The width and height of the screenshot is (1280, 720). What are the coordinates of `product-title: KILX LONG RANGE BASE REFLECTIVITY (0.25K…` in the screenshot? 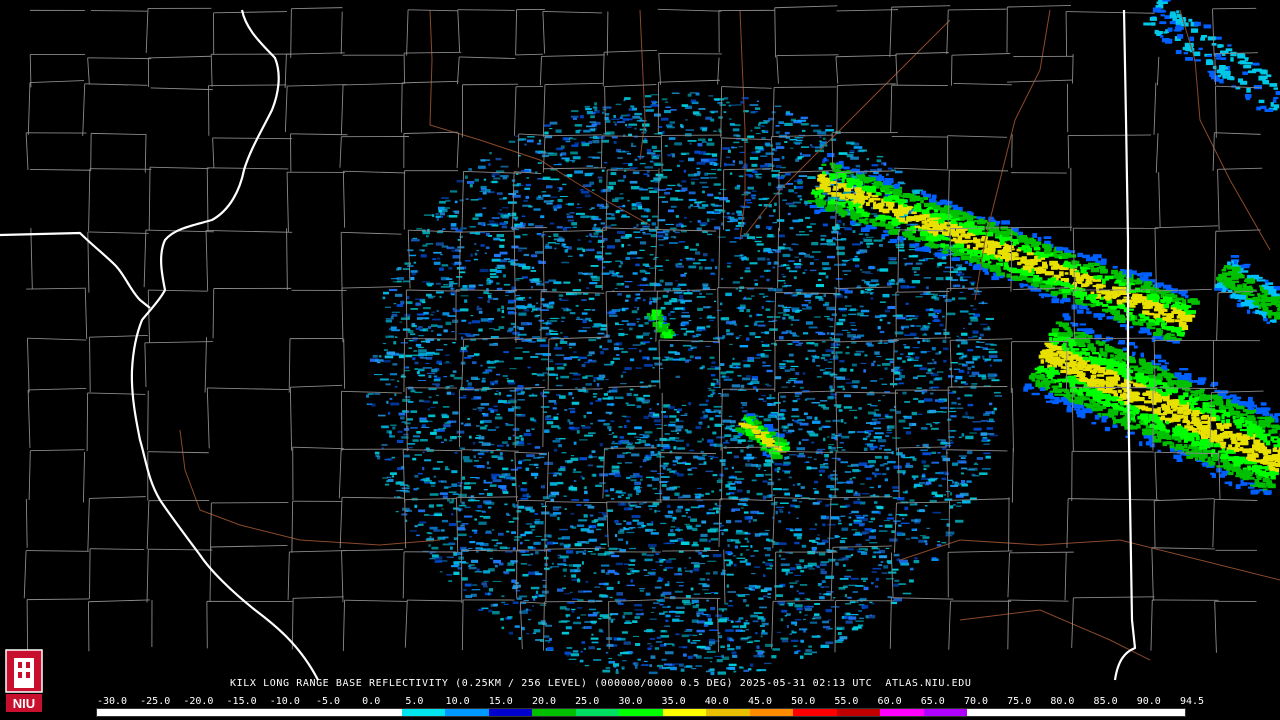 It's located at (601, 683).